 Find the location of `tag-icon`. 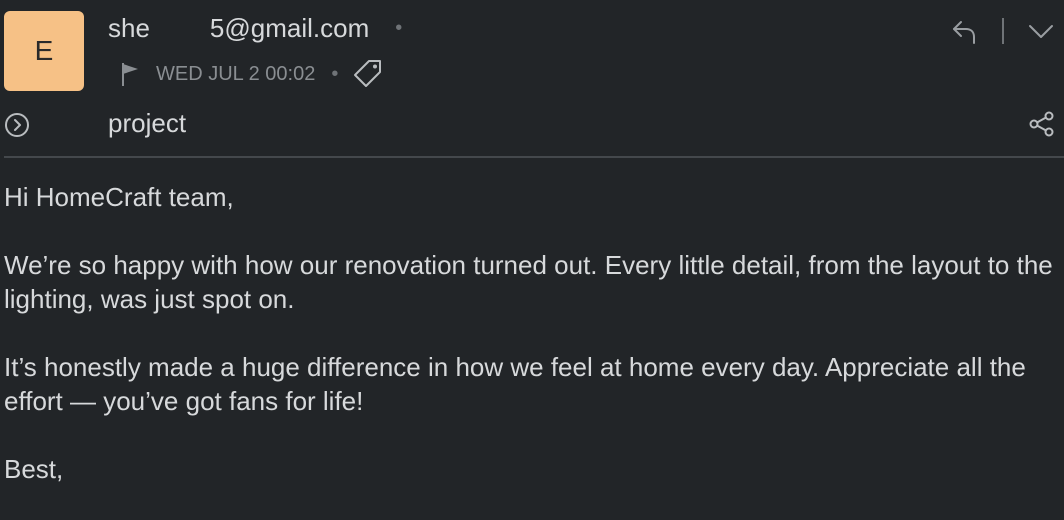

tag-icon is located at coordinates (368, 74).